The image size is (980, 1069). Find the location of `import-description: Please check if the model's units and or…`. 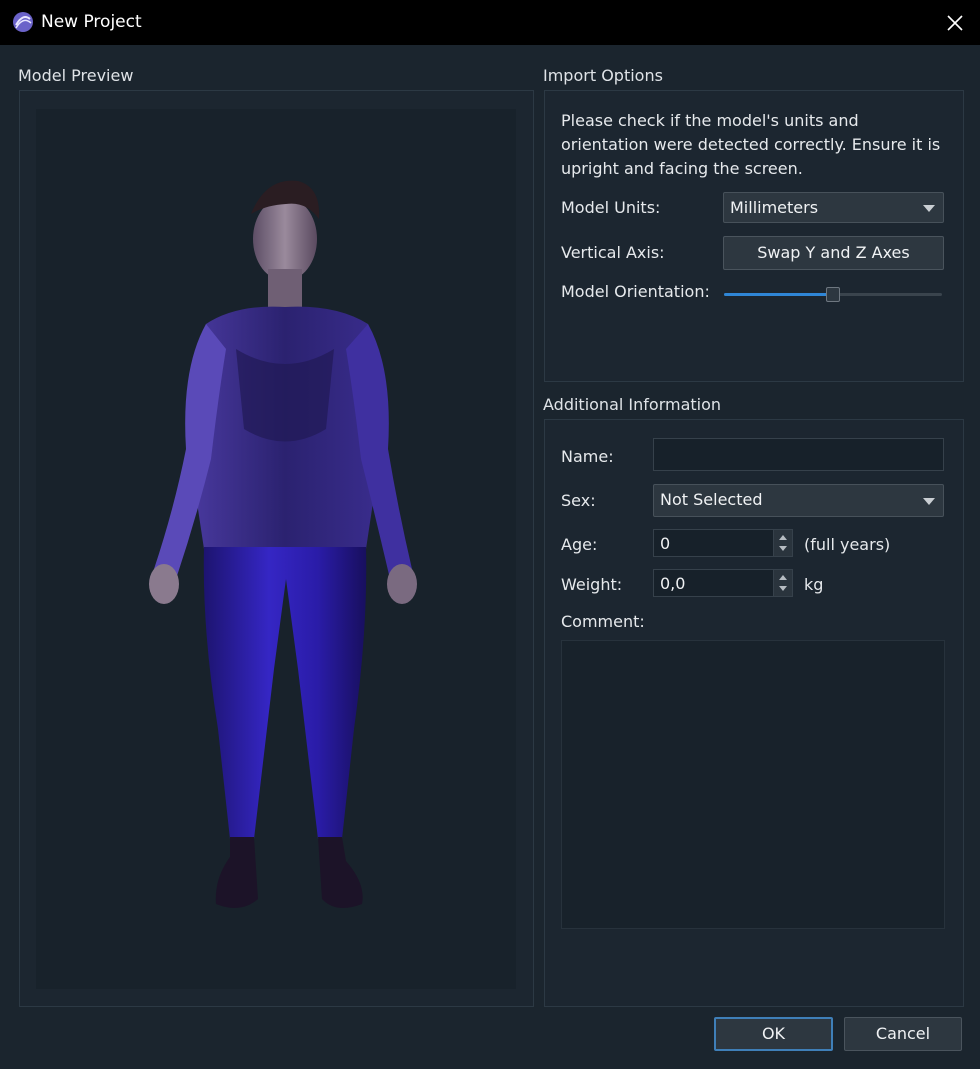

import-description: Please check if the model's units and or… is located at coordinates (751, 144).